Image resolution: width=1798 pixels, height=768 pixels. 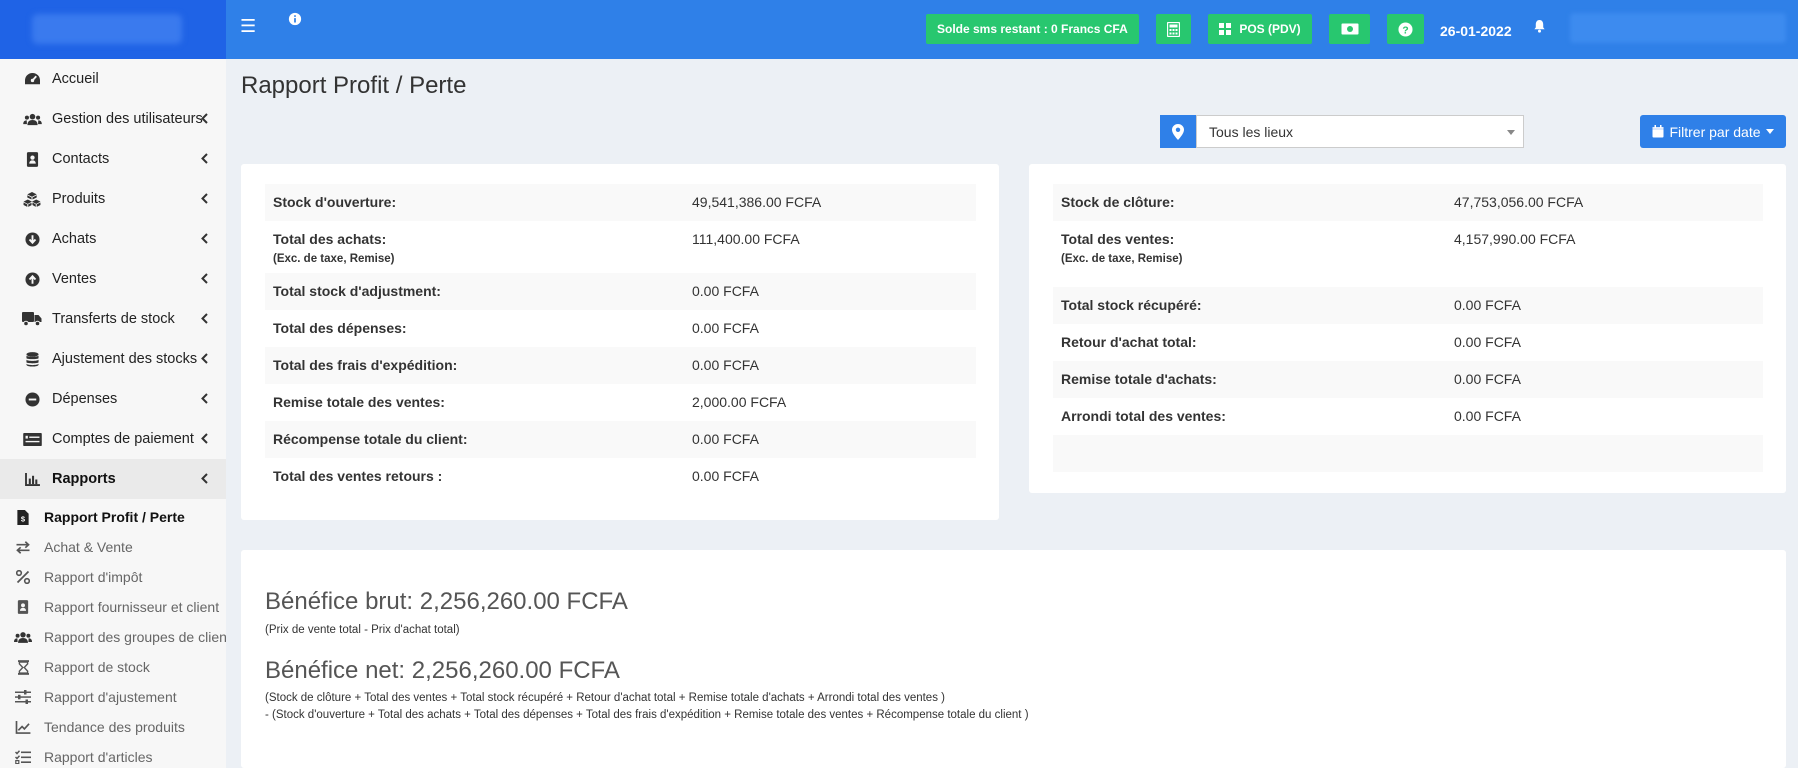 I want to click on submenu-item-6: Rapport d'ajustement, so click(x=113, y=697).